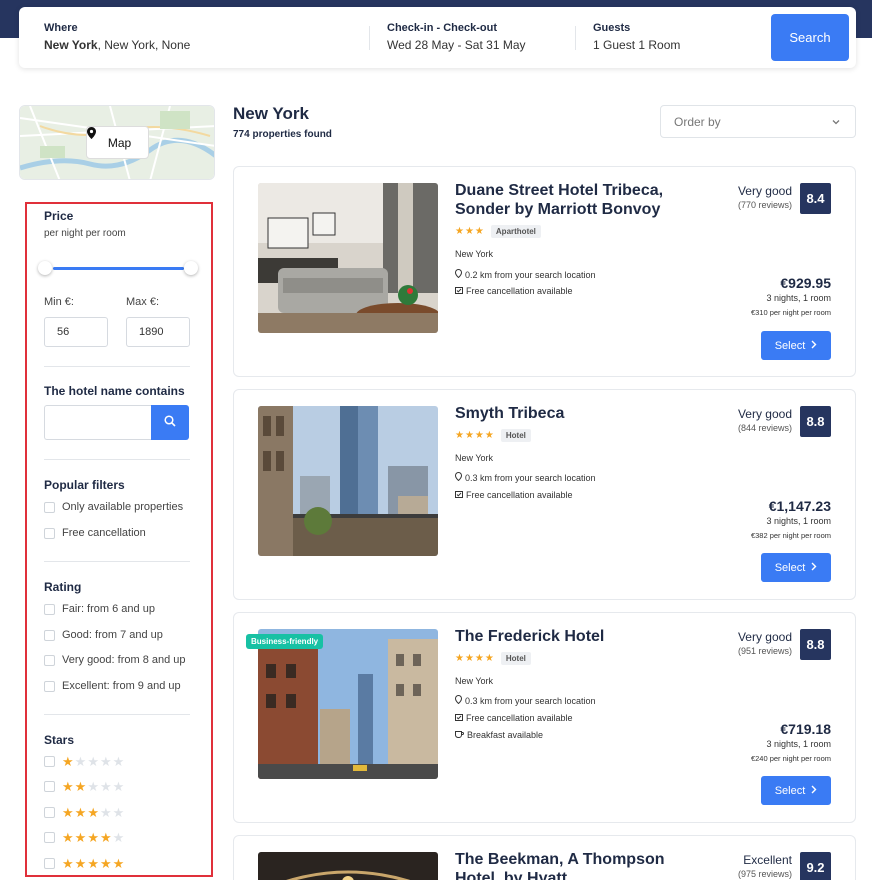 The width and height of the screenshot is (872, 880). I want to click on hotel-name: Smyth Tribeca, so click(575, 413).